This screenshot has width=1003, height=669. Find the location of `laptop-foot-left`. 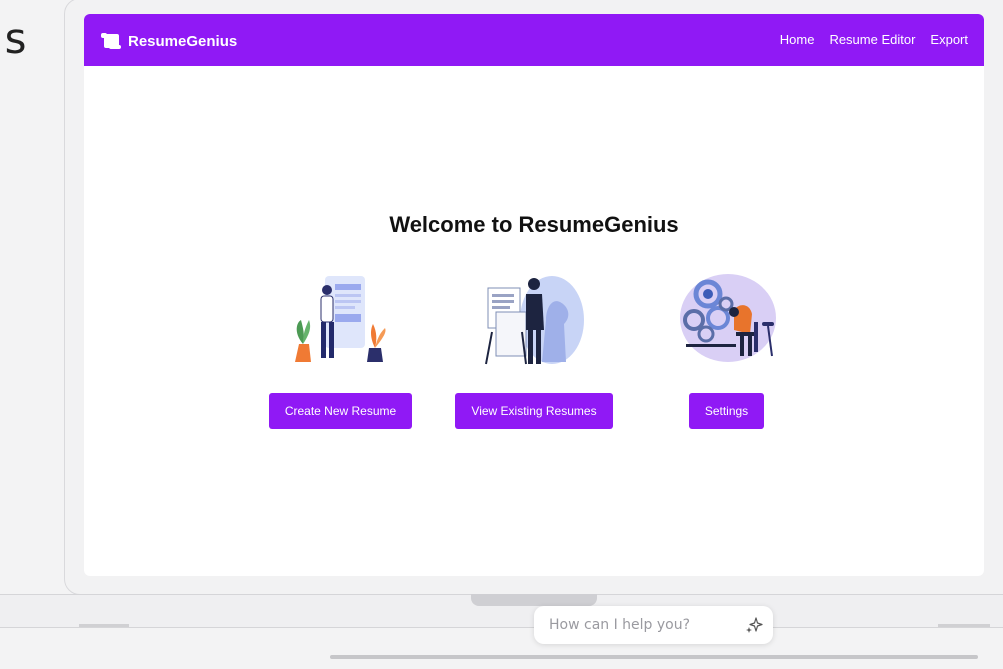

laptop-foot-left is located at coordinates (104, 625).